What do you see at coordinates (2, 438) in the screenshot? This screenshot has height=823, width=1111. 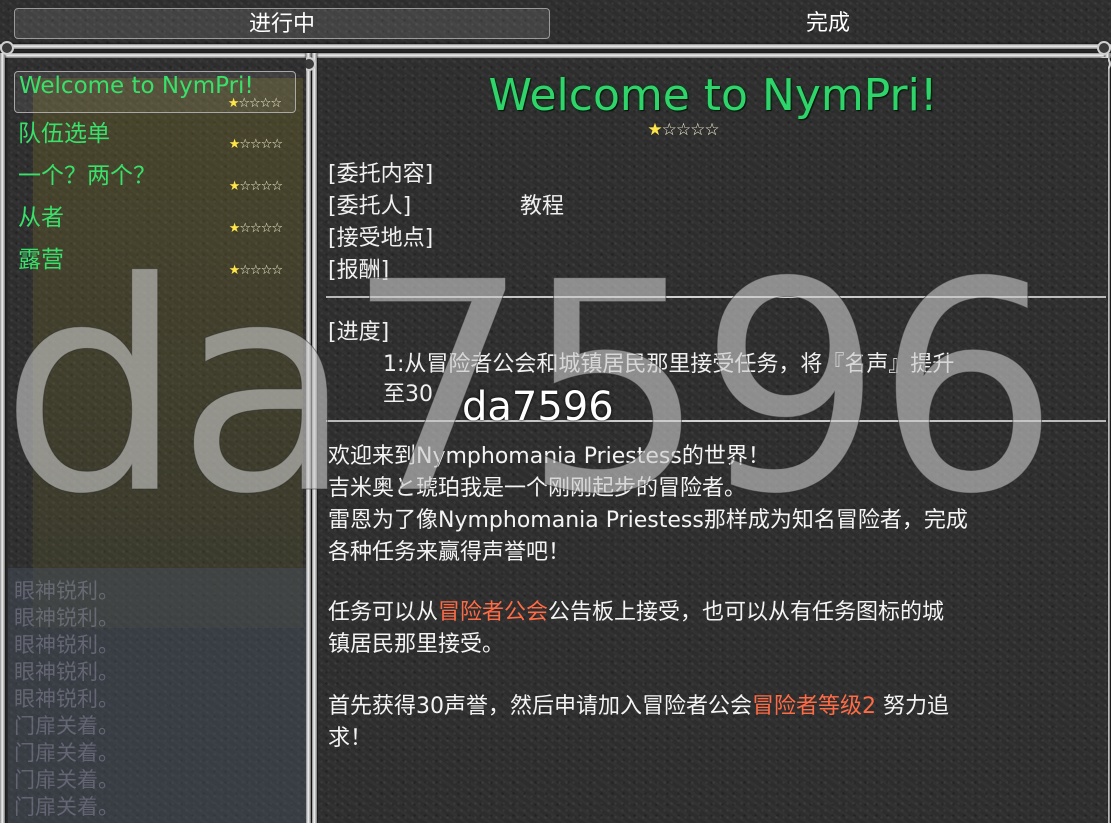 I see `frame-left-rail` at bounding box center [2, 438].